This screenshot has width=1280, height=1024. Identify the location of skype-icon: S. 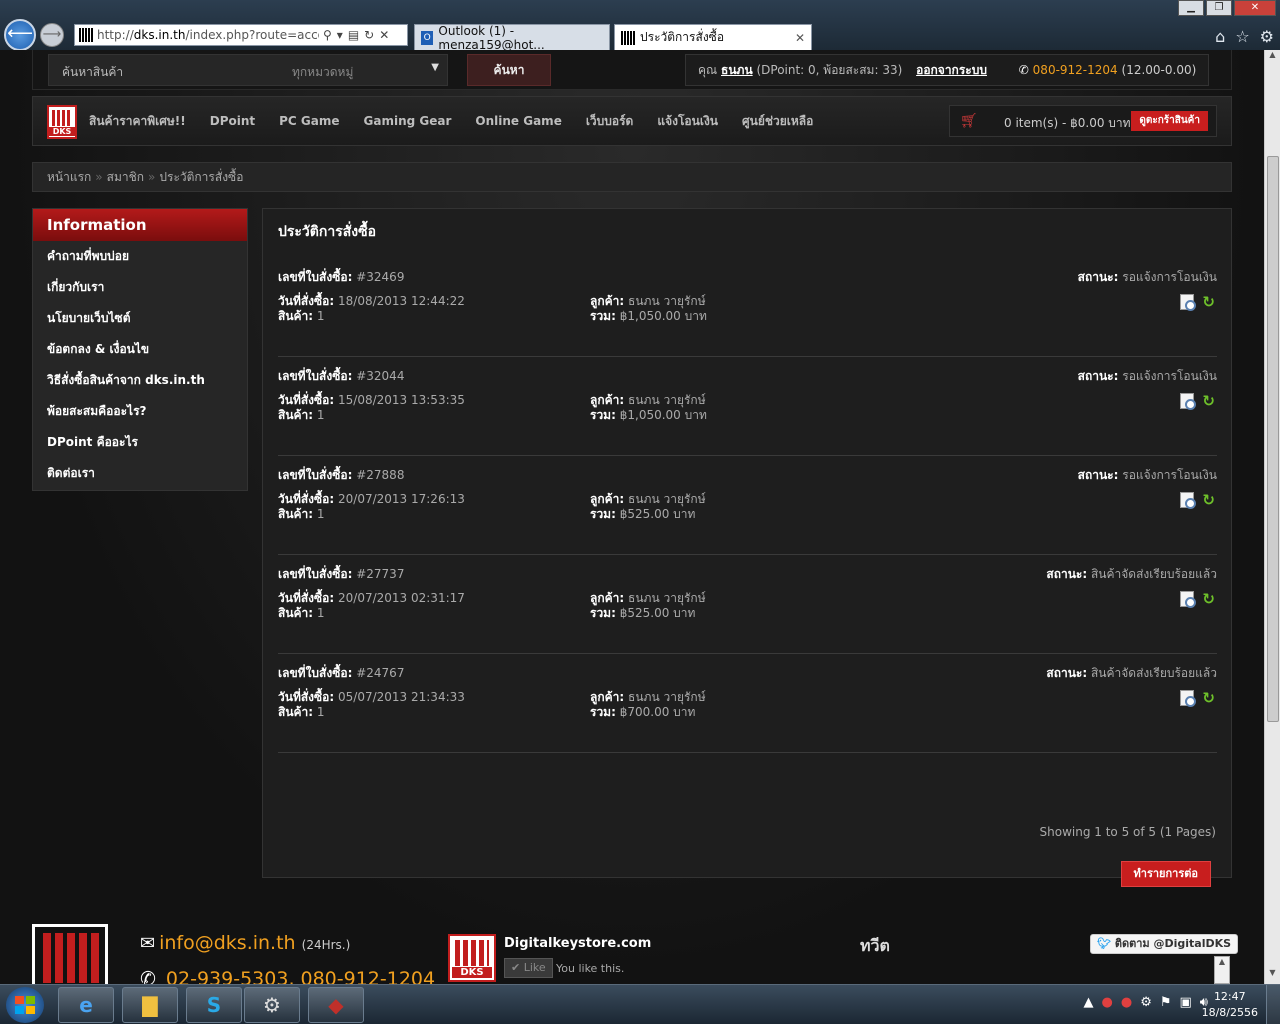
(214, 1005).